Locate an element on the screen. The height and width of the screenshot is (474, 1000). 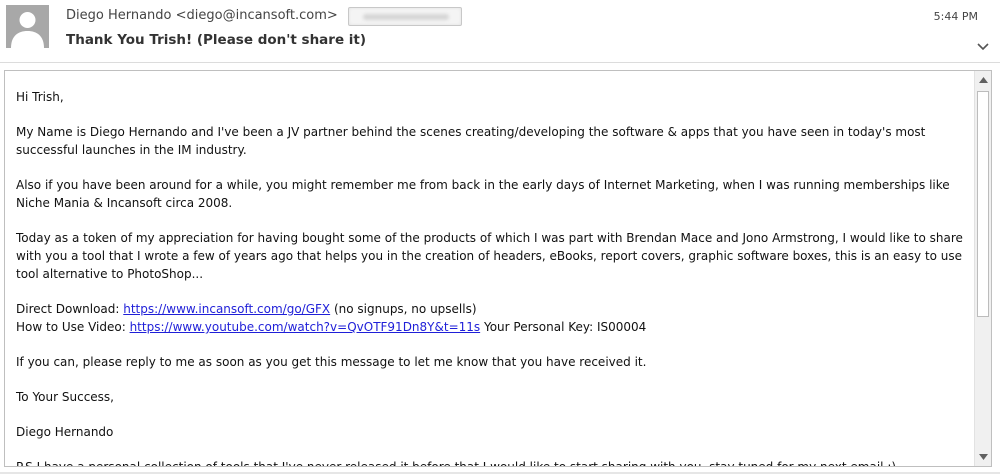
personal-key: Your Personal Key: IS00004 is located at coordinates (563, 327).